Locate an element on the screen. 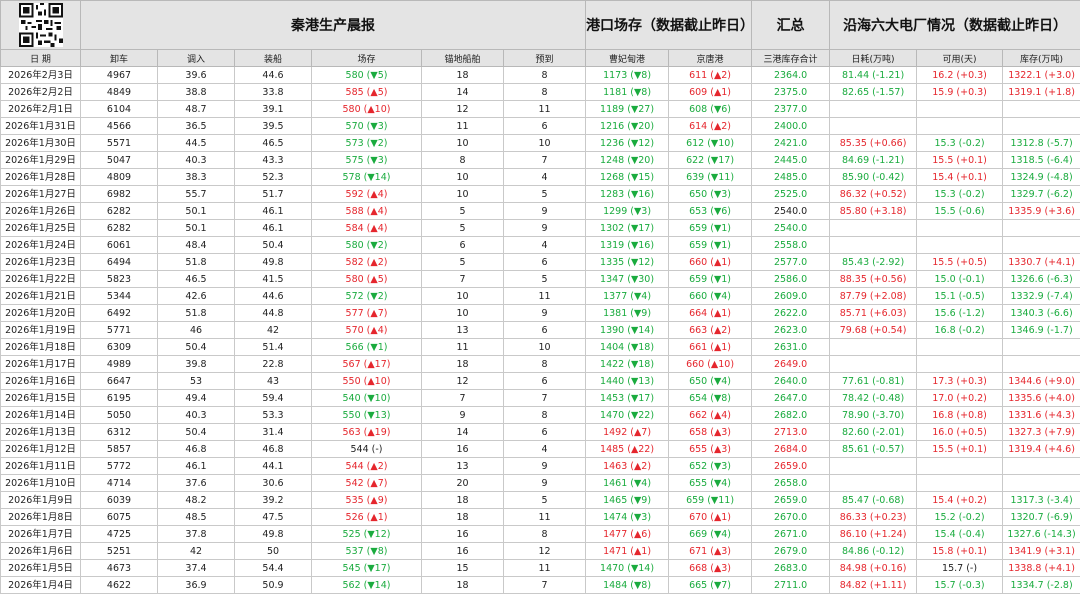  cell-unload: 4967 is located at coordinates (119, 75).